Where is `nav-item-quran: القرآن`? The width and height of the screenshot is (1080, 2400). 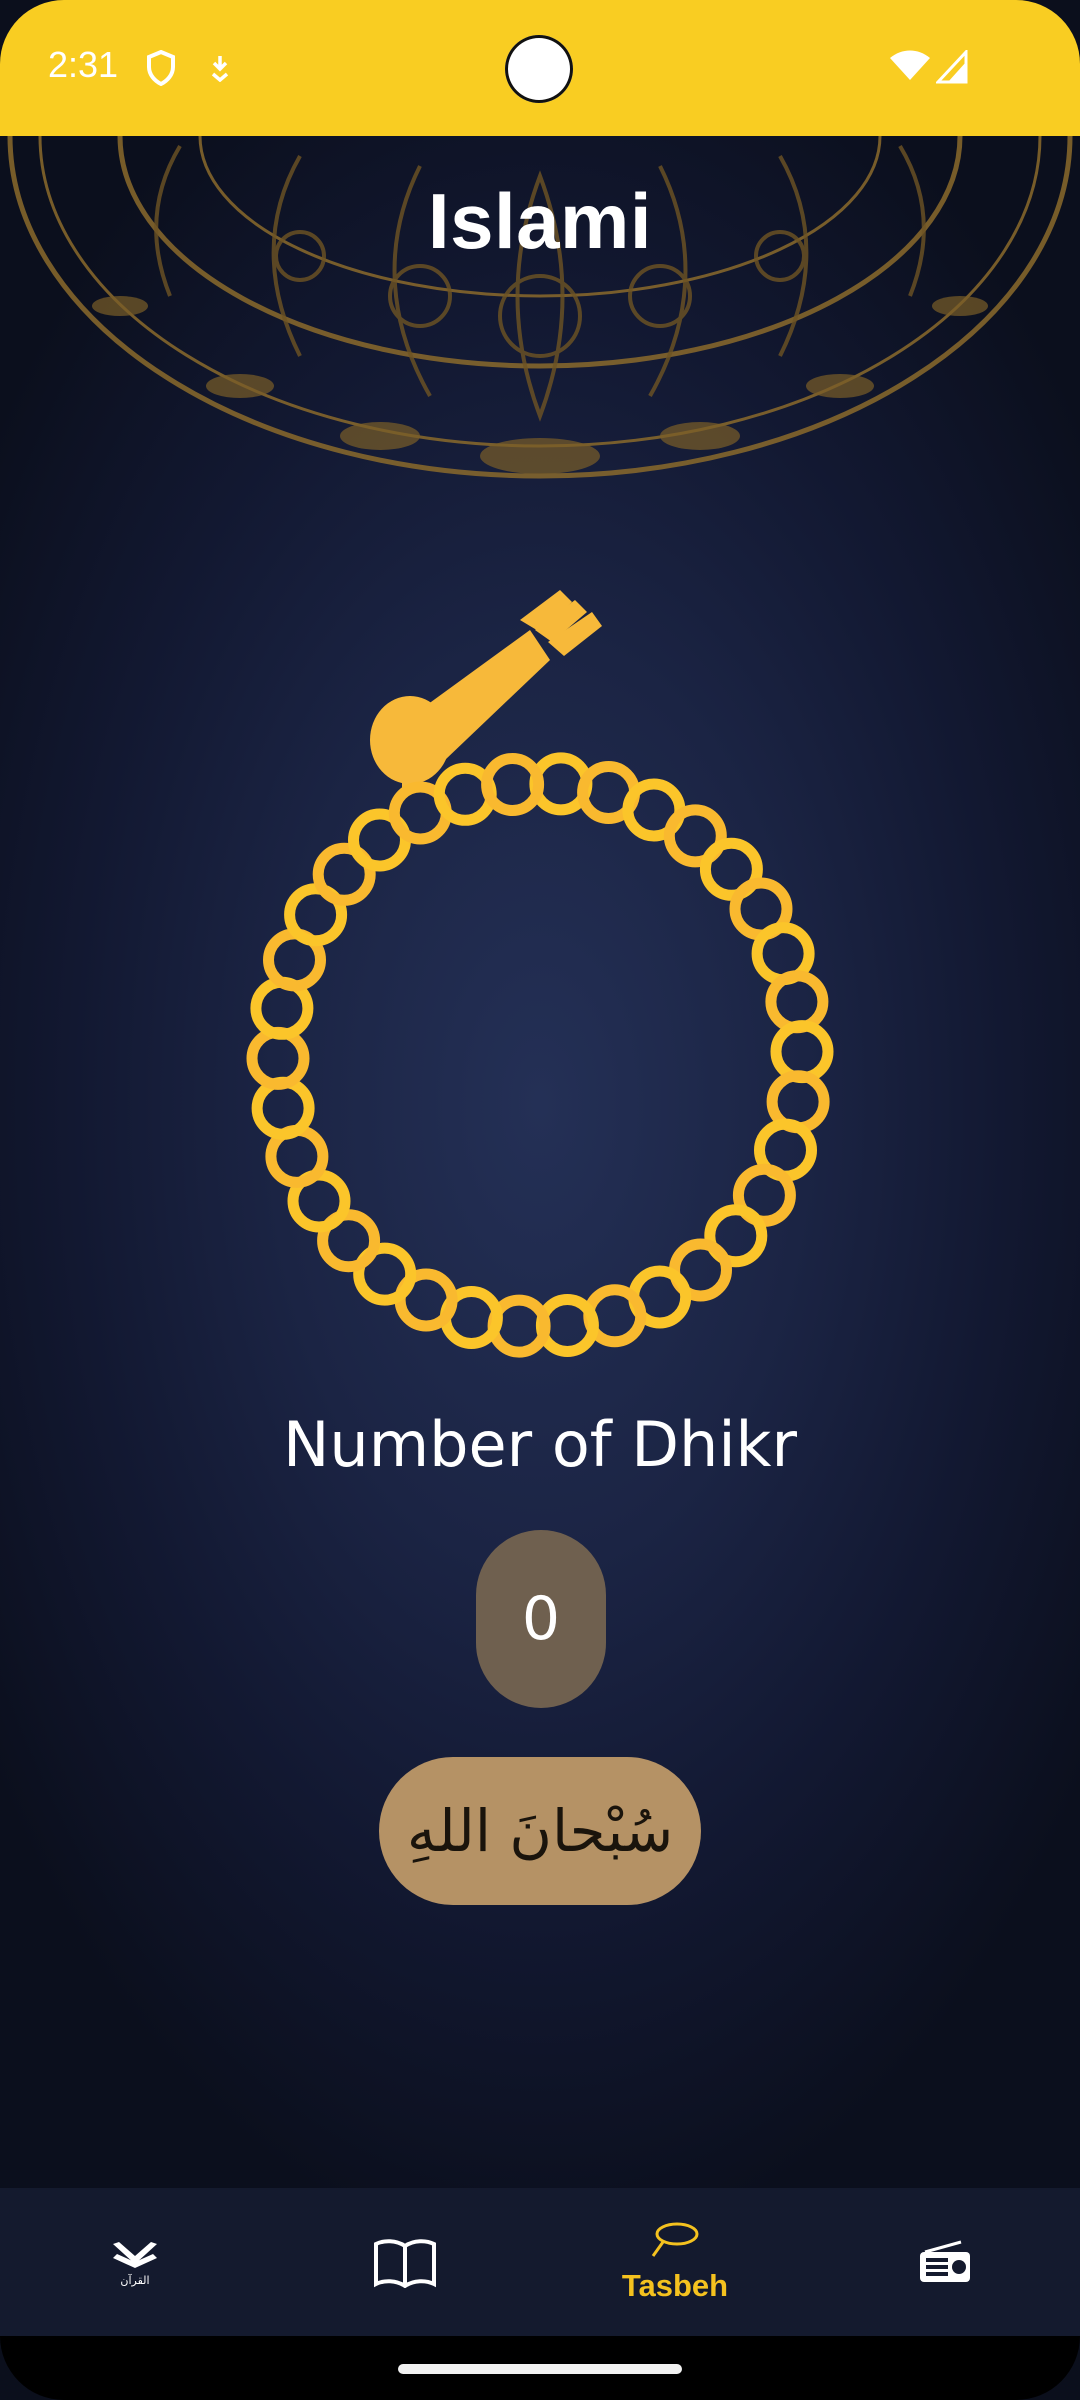 nav-item-quran: القرآن is located at coordinates (135, 2262).